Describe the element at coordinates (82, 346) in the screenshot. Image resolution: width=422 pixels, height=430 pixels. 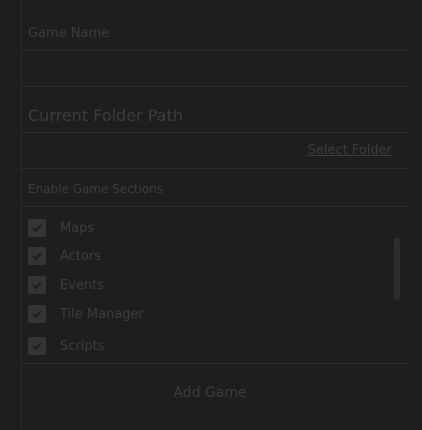
I see `section-item-label: Scripts` at that location.